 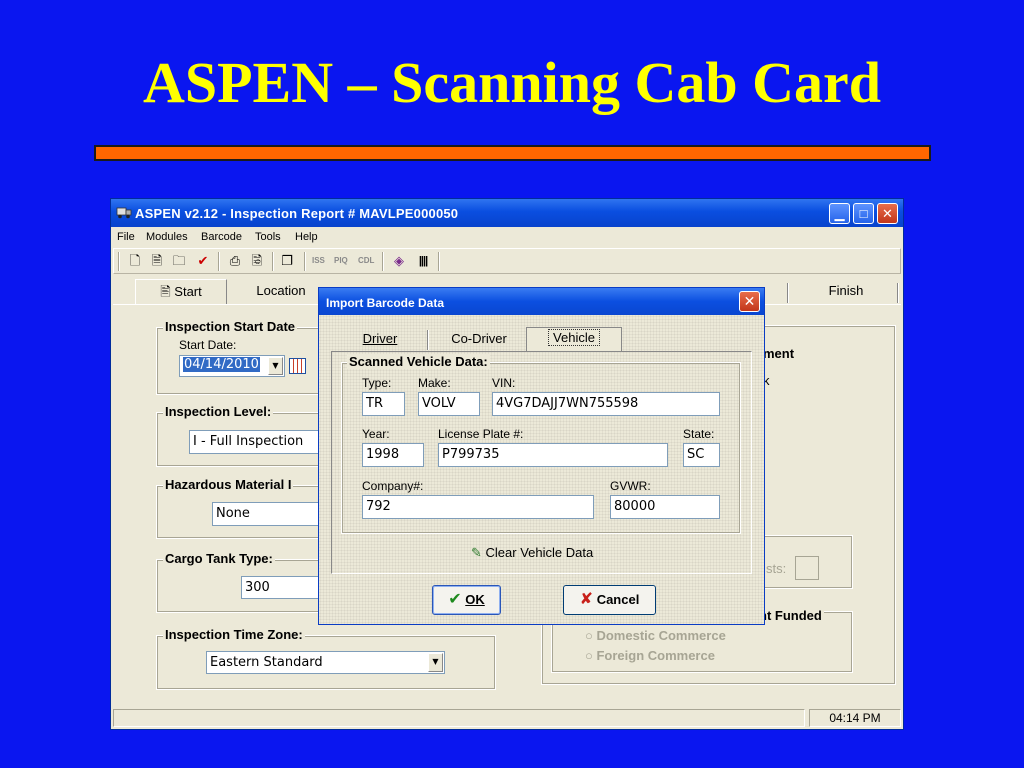 What do you see at coordinates (749, 301) in the screenshot?
I see `dialog-close-button: ✕` at bounding box center [749, 301].